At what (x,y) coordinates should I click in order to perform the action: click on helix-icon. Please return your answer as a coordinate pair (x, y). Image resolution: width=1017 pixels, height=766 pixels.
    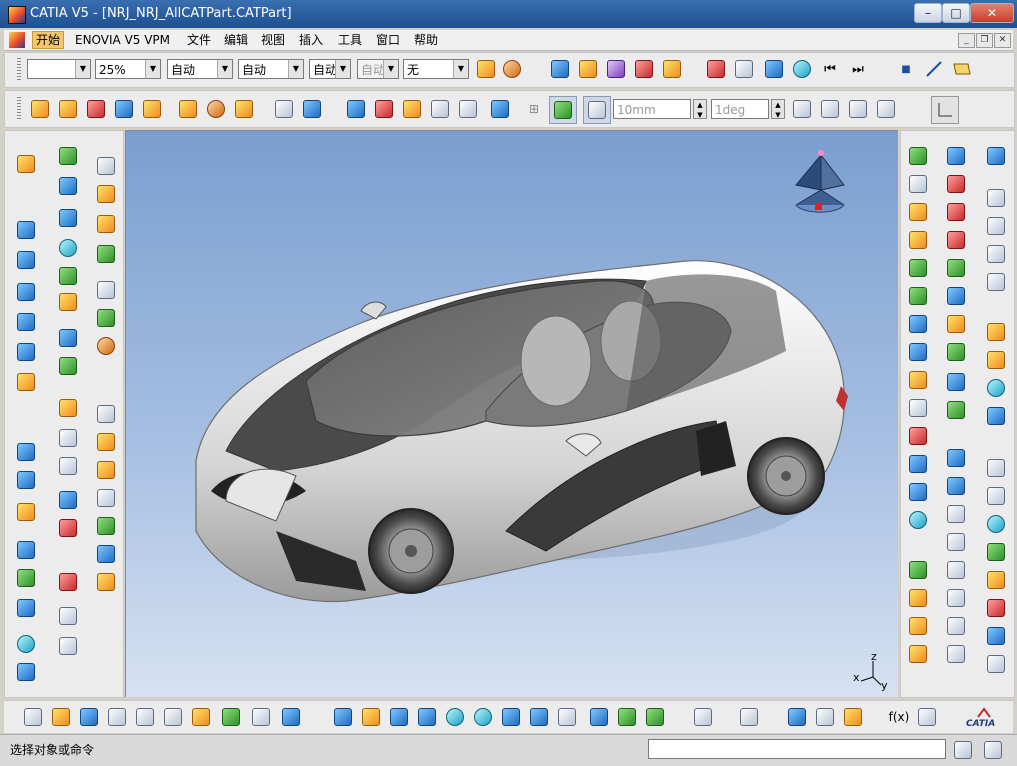
    Looking at the image, I should click on (106, 254).